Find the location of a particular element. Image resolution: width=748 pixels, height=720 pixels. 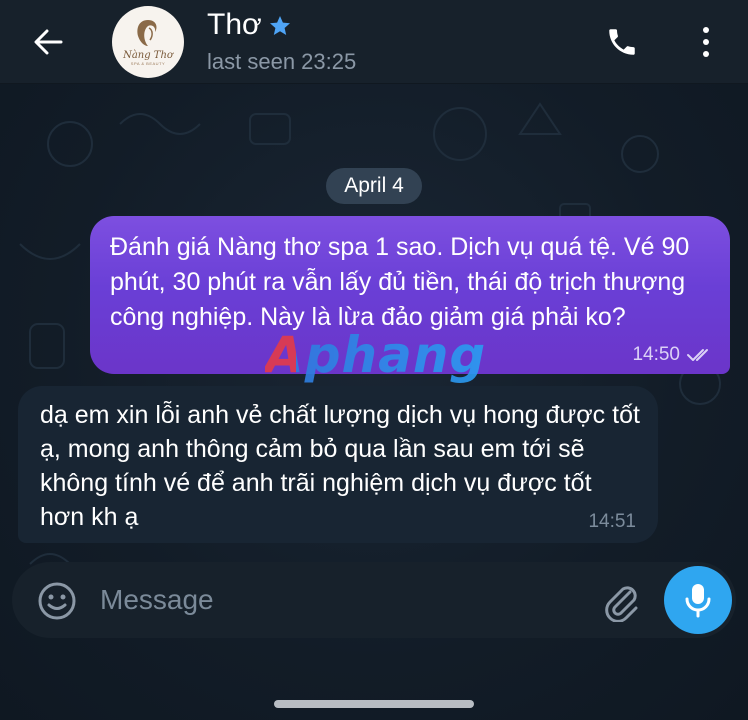

message-meta: 14:50 is located at coordinates (673, 355).